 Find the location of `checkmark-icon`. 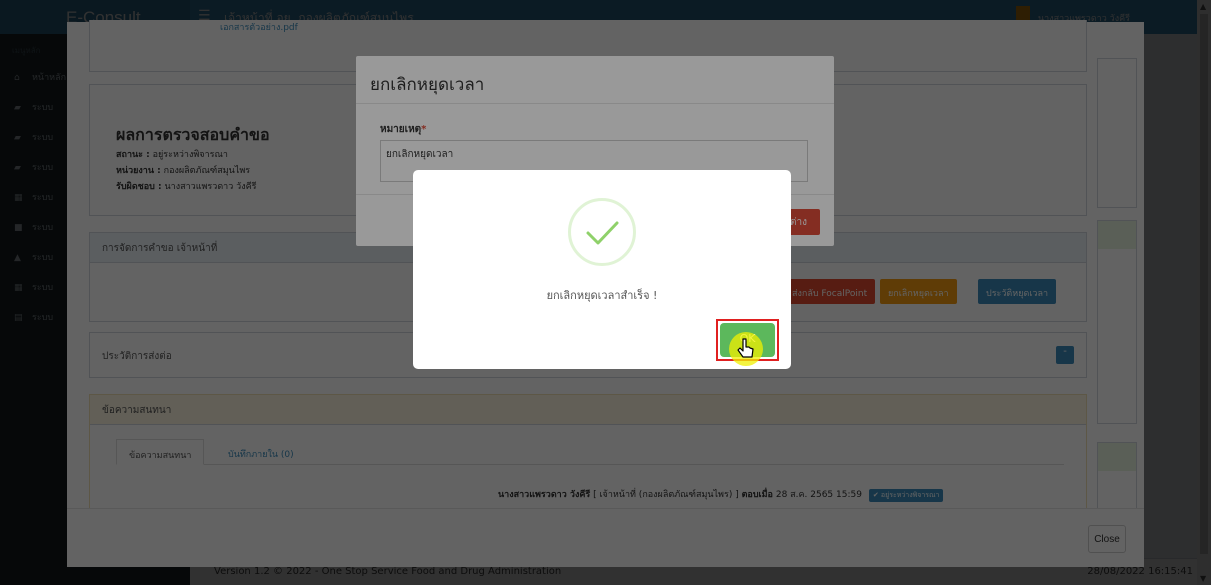

checkmark-icon is located at coordinates (602, 233).